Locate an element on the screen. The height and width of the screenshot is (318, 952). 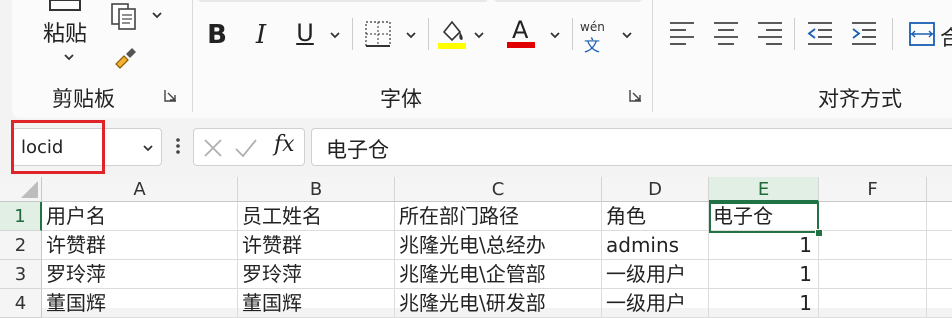
paste-label: 粘贴 is located at coordinates (65, 34).